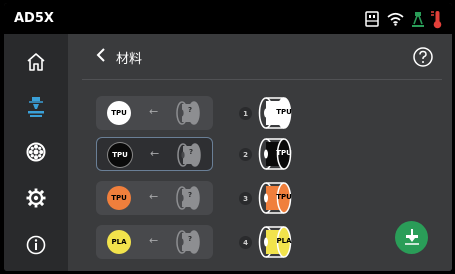 Image resolution: width=455 pixels, height=274 pixels. I want to click on gear-icon, so click(36, 200).